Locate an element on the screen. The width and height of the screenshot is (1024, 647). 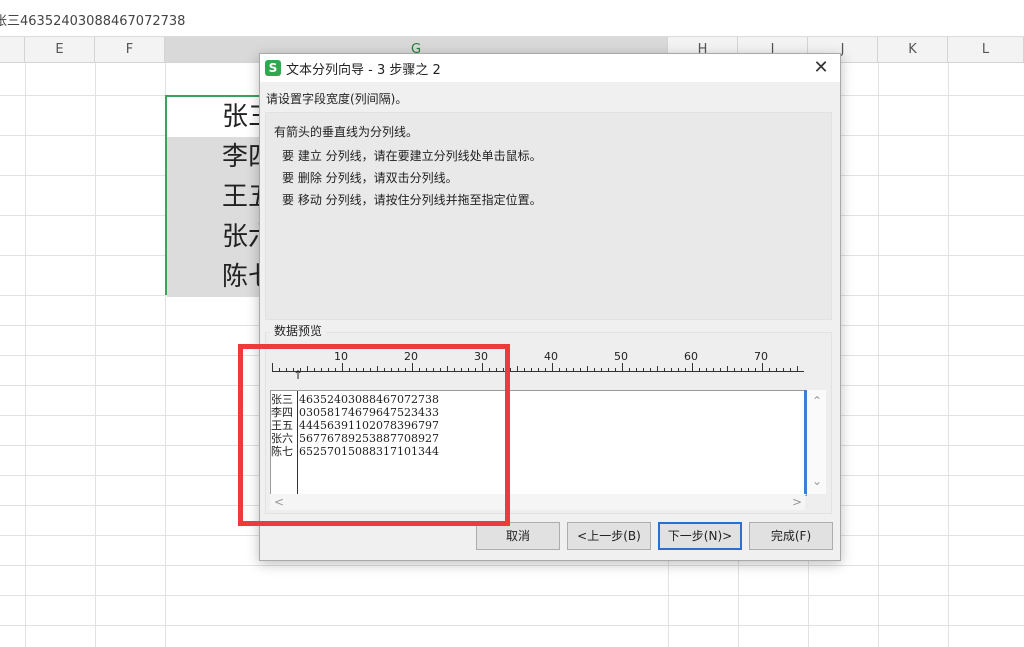
preview-number: 44456391102078396797 is located at coordinates (369, 425).